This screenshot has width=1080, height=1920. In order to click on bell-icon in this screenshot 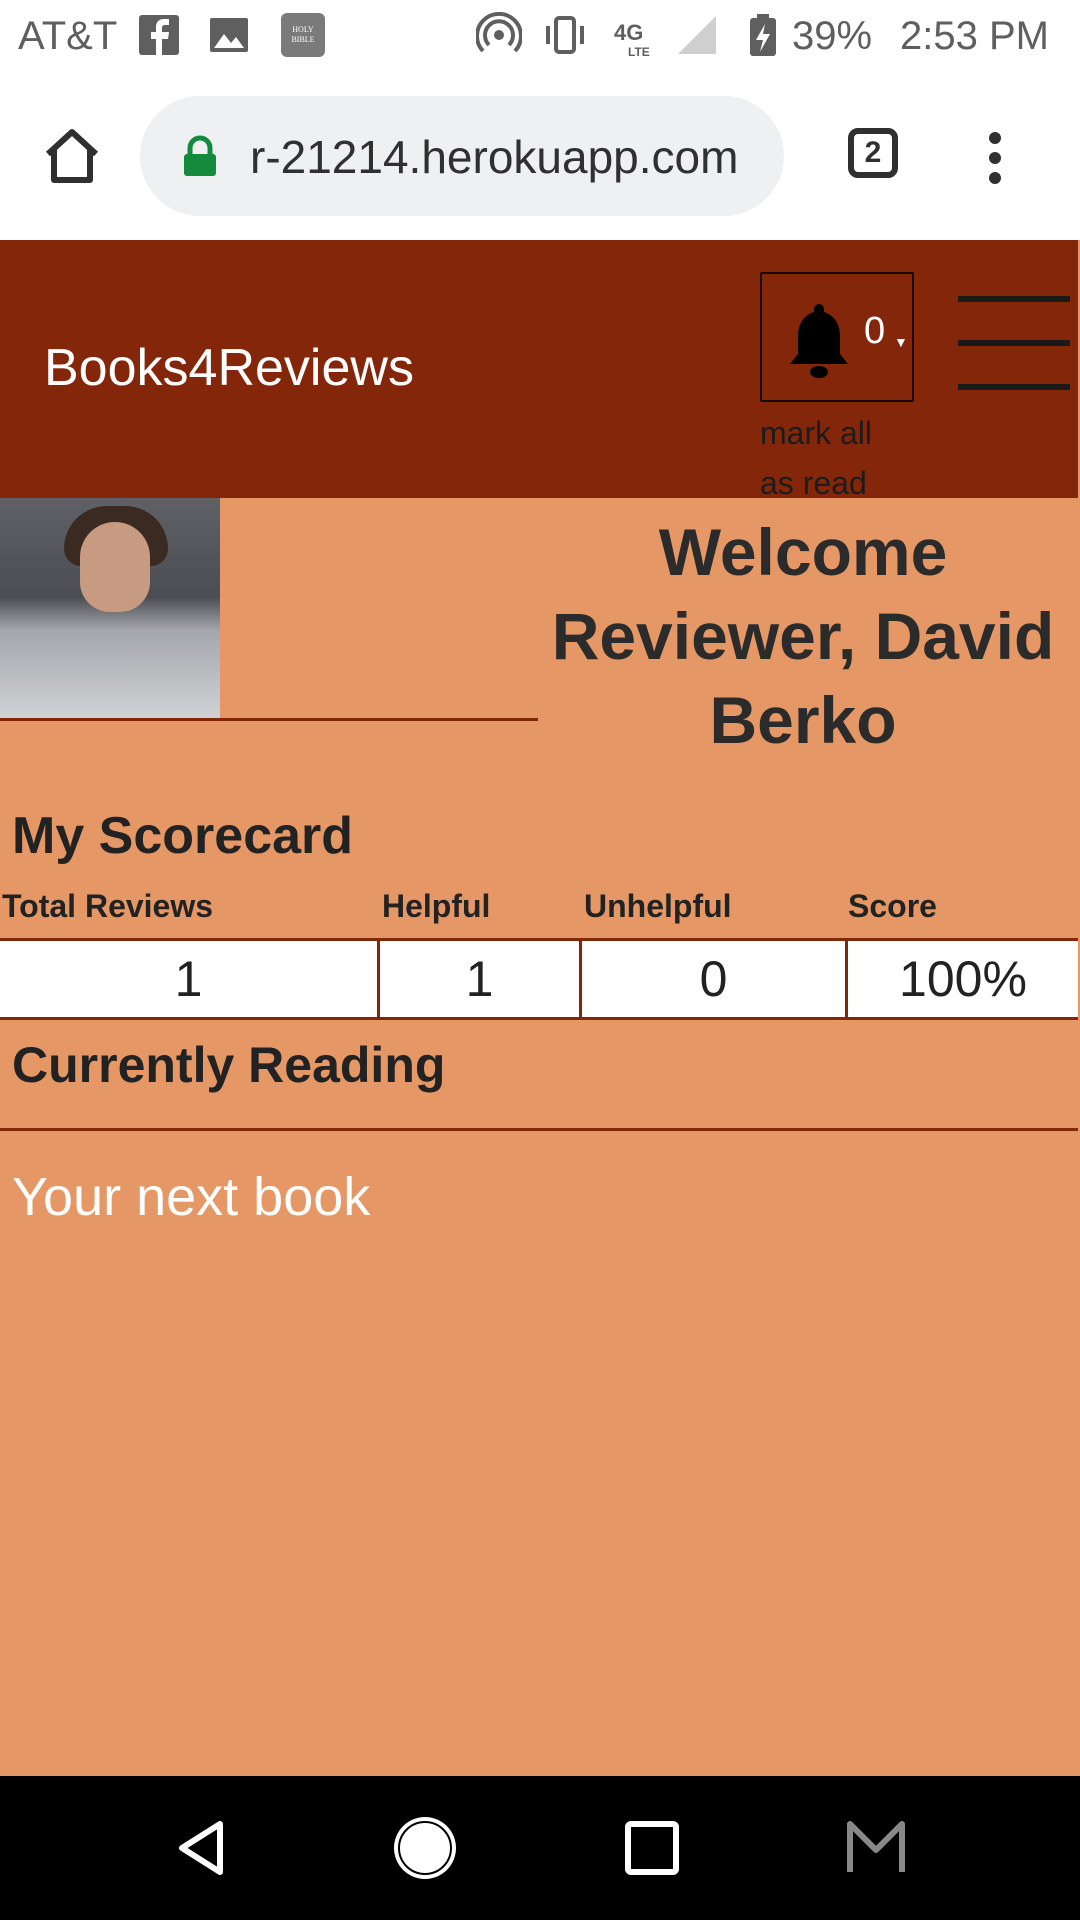, I will do `click(819, 341)`.